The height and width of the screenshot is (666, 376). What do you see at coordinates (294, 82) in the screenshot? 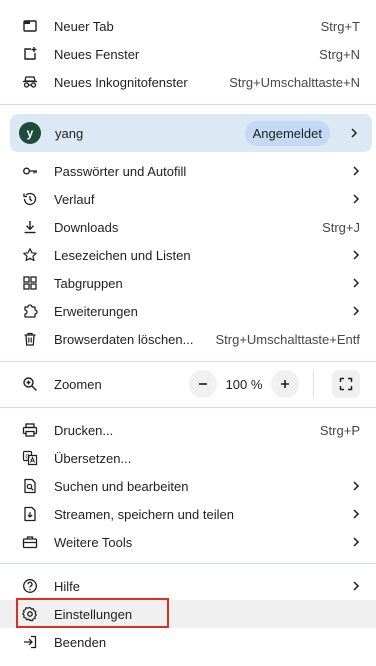
I see `incognito-shortcut: Strg+Umschalttaste+N` at bounding box center [294, 82].